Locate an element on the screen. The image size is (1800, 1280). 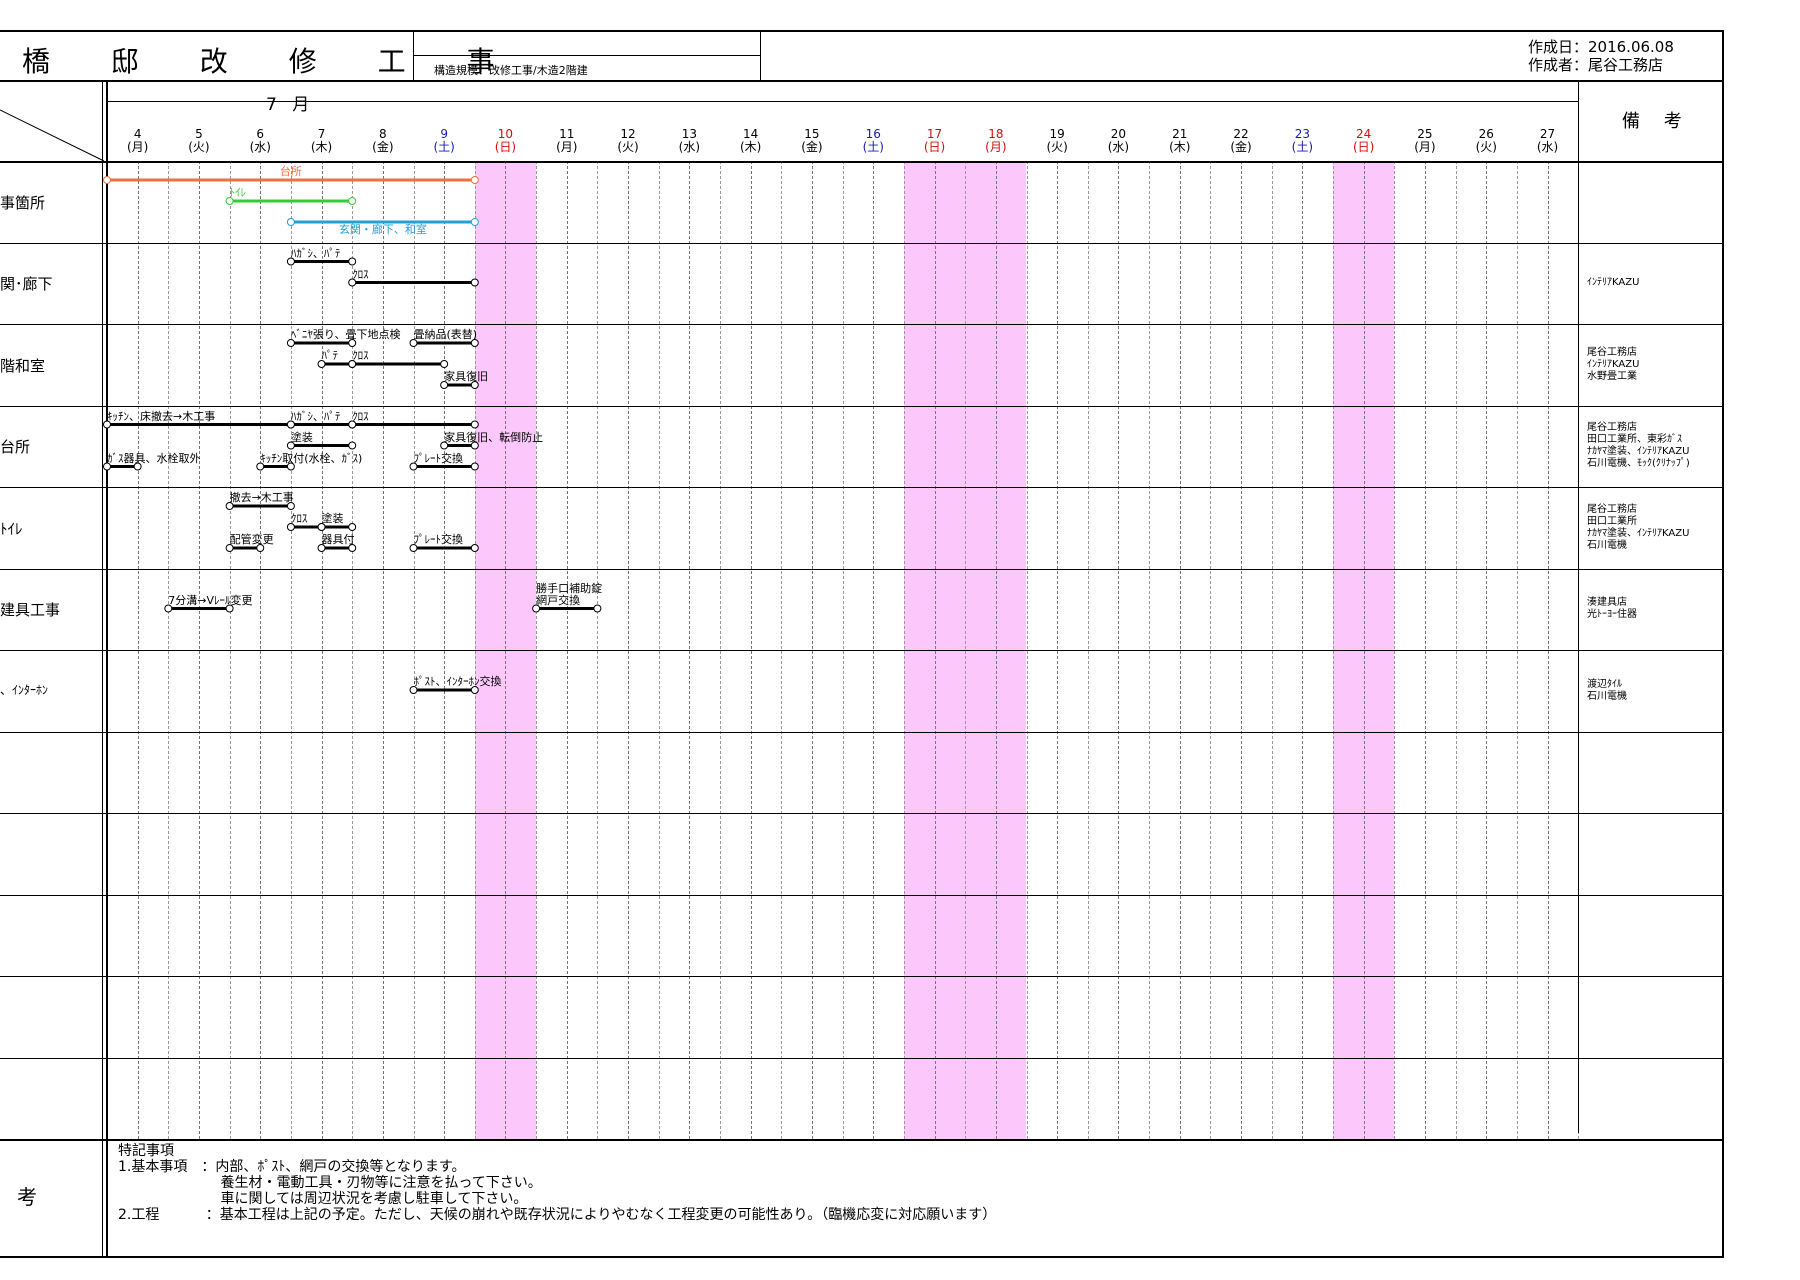
day-header: 4 (月) is located at coordinates (138, 141).